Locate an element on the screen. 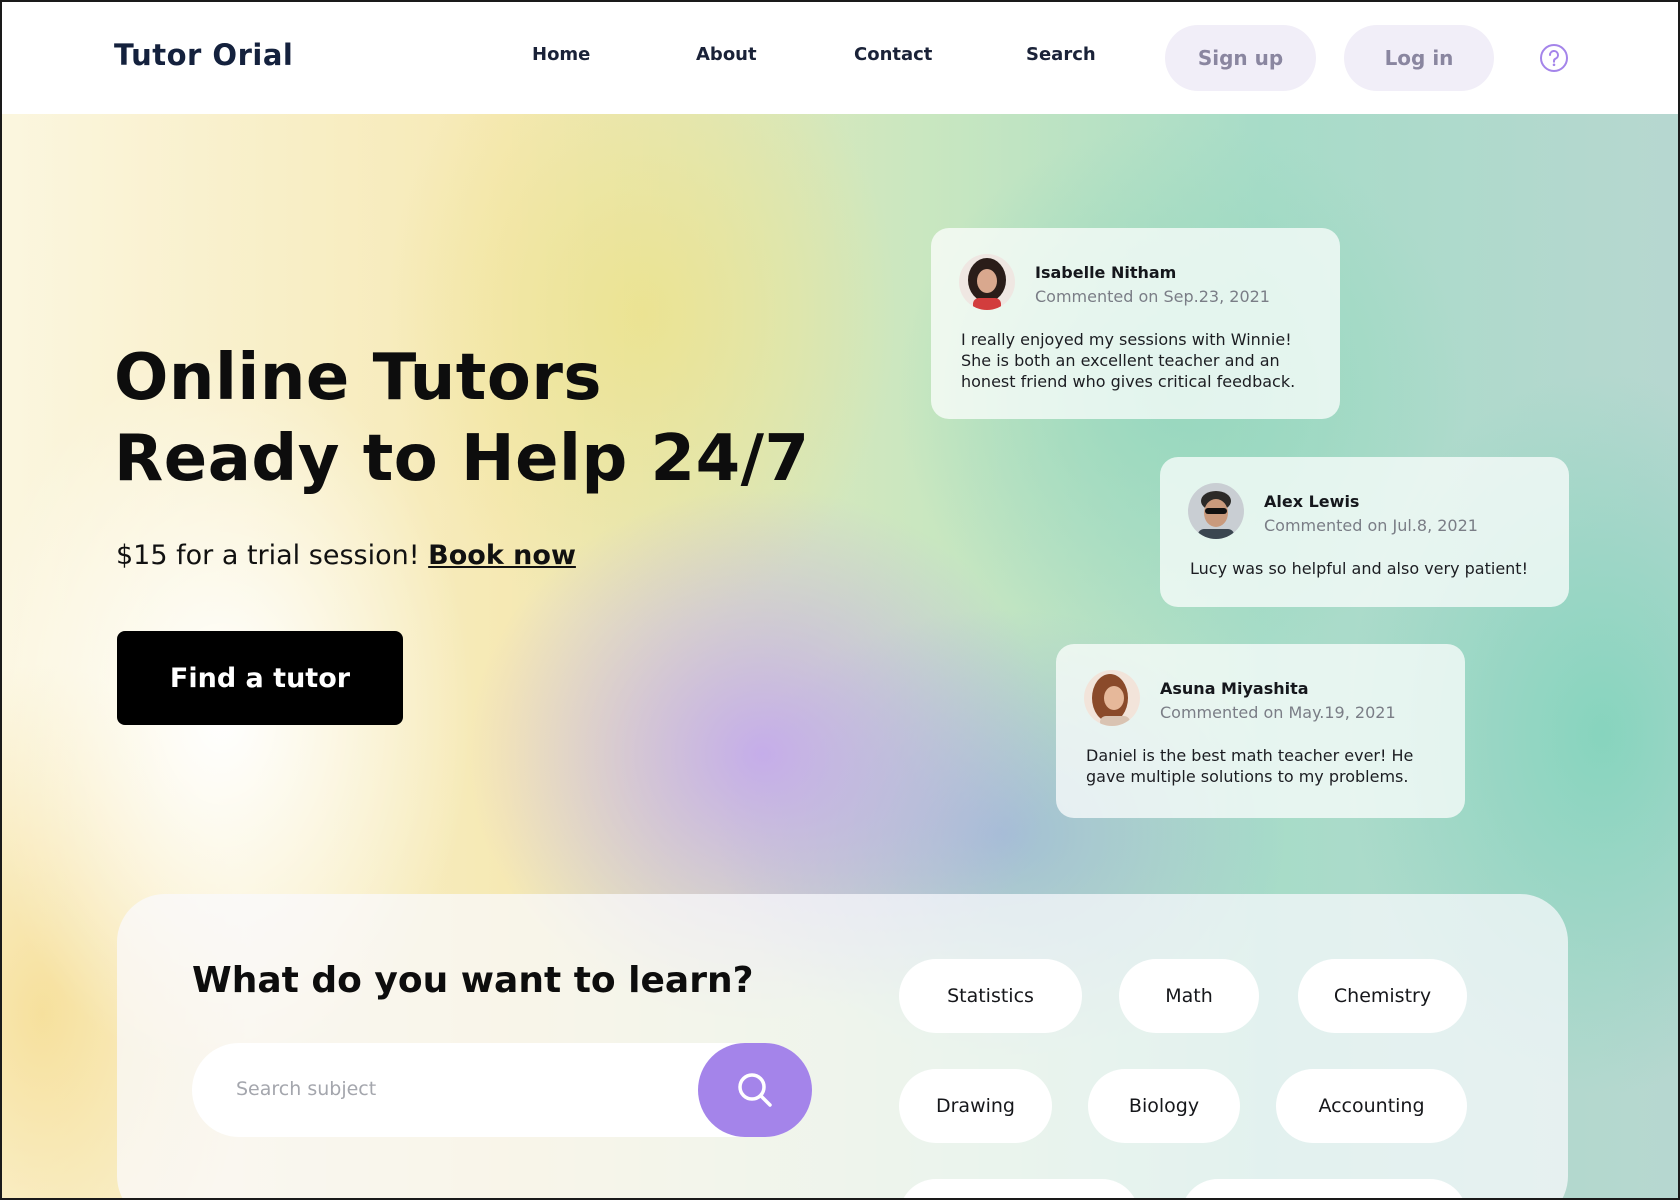  commenter-name: Alex Lewis is located at coordinates (1312, 501).